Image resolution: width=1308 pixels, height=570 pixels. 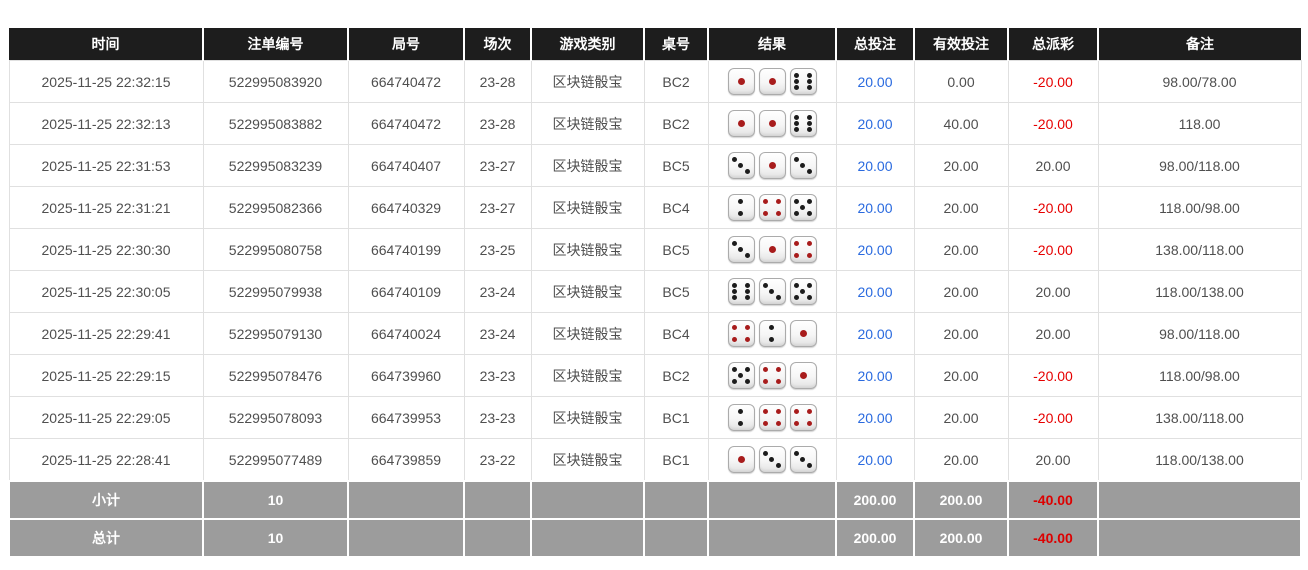 What do you see at coordinates (497, 44) in the screenshot?
I see `col-header-session: 场次` at bounding box center [497, 44].